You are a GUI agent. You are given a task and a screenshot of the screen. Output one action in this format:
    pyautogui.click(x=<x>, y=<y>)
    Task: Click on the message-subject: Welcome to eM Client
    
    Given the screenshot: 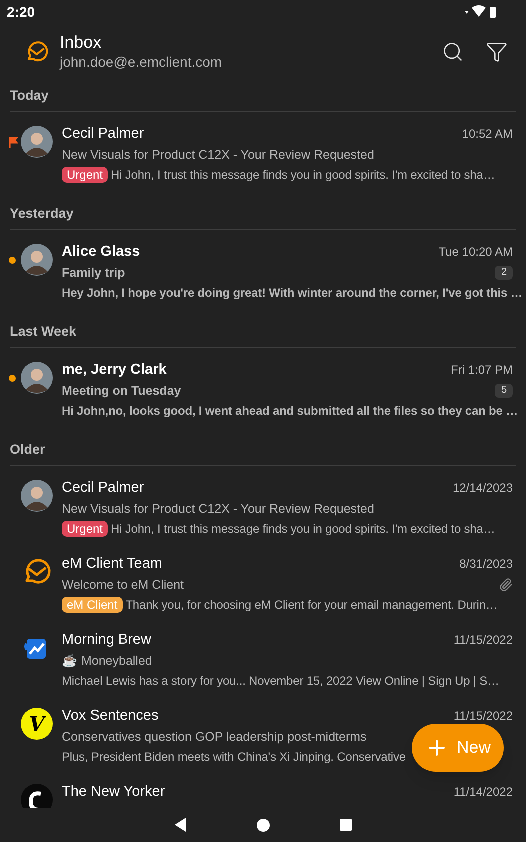 What is the action you would take?
    pyautogui.click(x=123, y=585)
    